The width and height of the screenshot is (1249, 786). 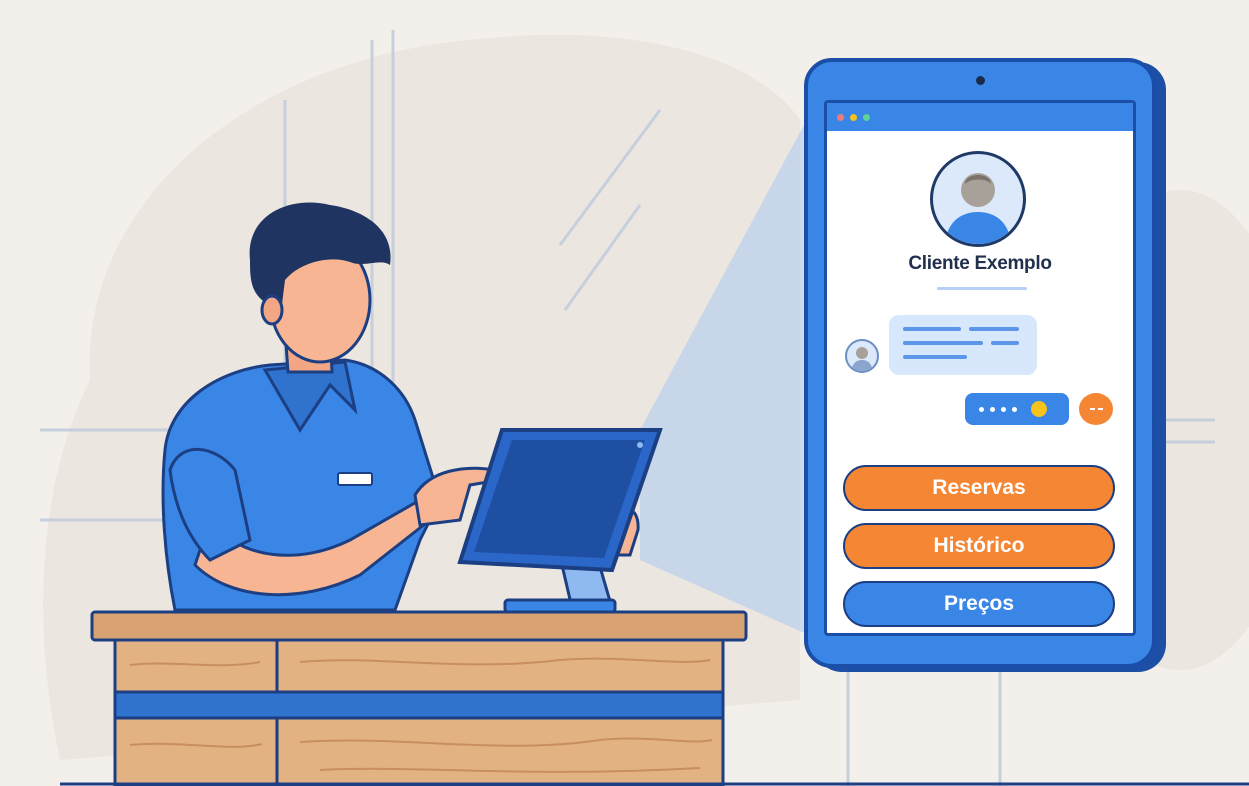 What do you see at coordinates (980, 263) in the screenshot?
I see `profile-name: Cliente Exemplo` at bounding box center [980, 263].